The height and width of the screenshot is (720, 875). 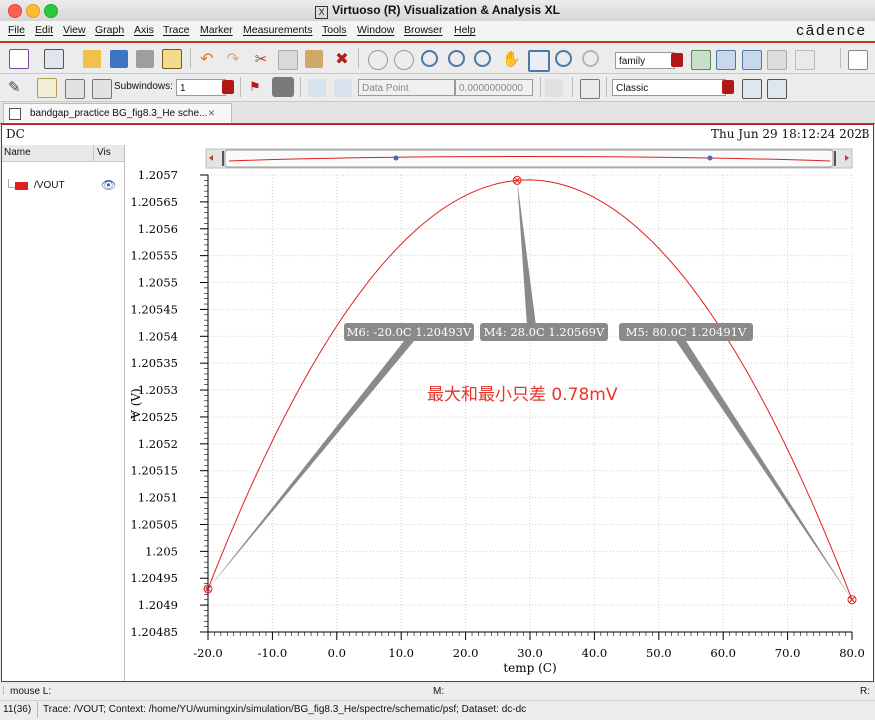 What do you see at coordinates (527, 260) in the screenshot?
I see `marker-pointer` at bounding box center [527, 260].